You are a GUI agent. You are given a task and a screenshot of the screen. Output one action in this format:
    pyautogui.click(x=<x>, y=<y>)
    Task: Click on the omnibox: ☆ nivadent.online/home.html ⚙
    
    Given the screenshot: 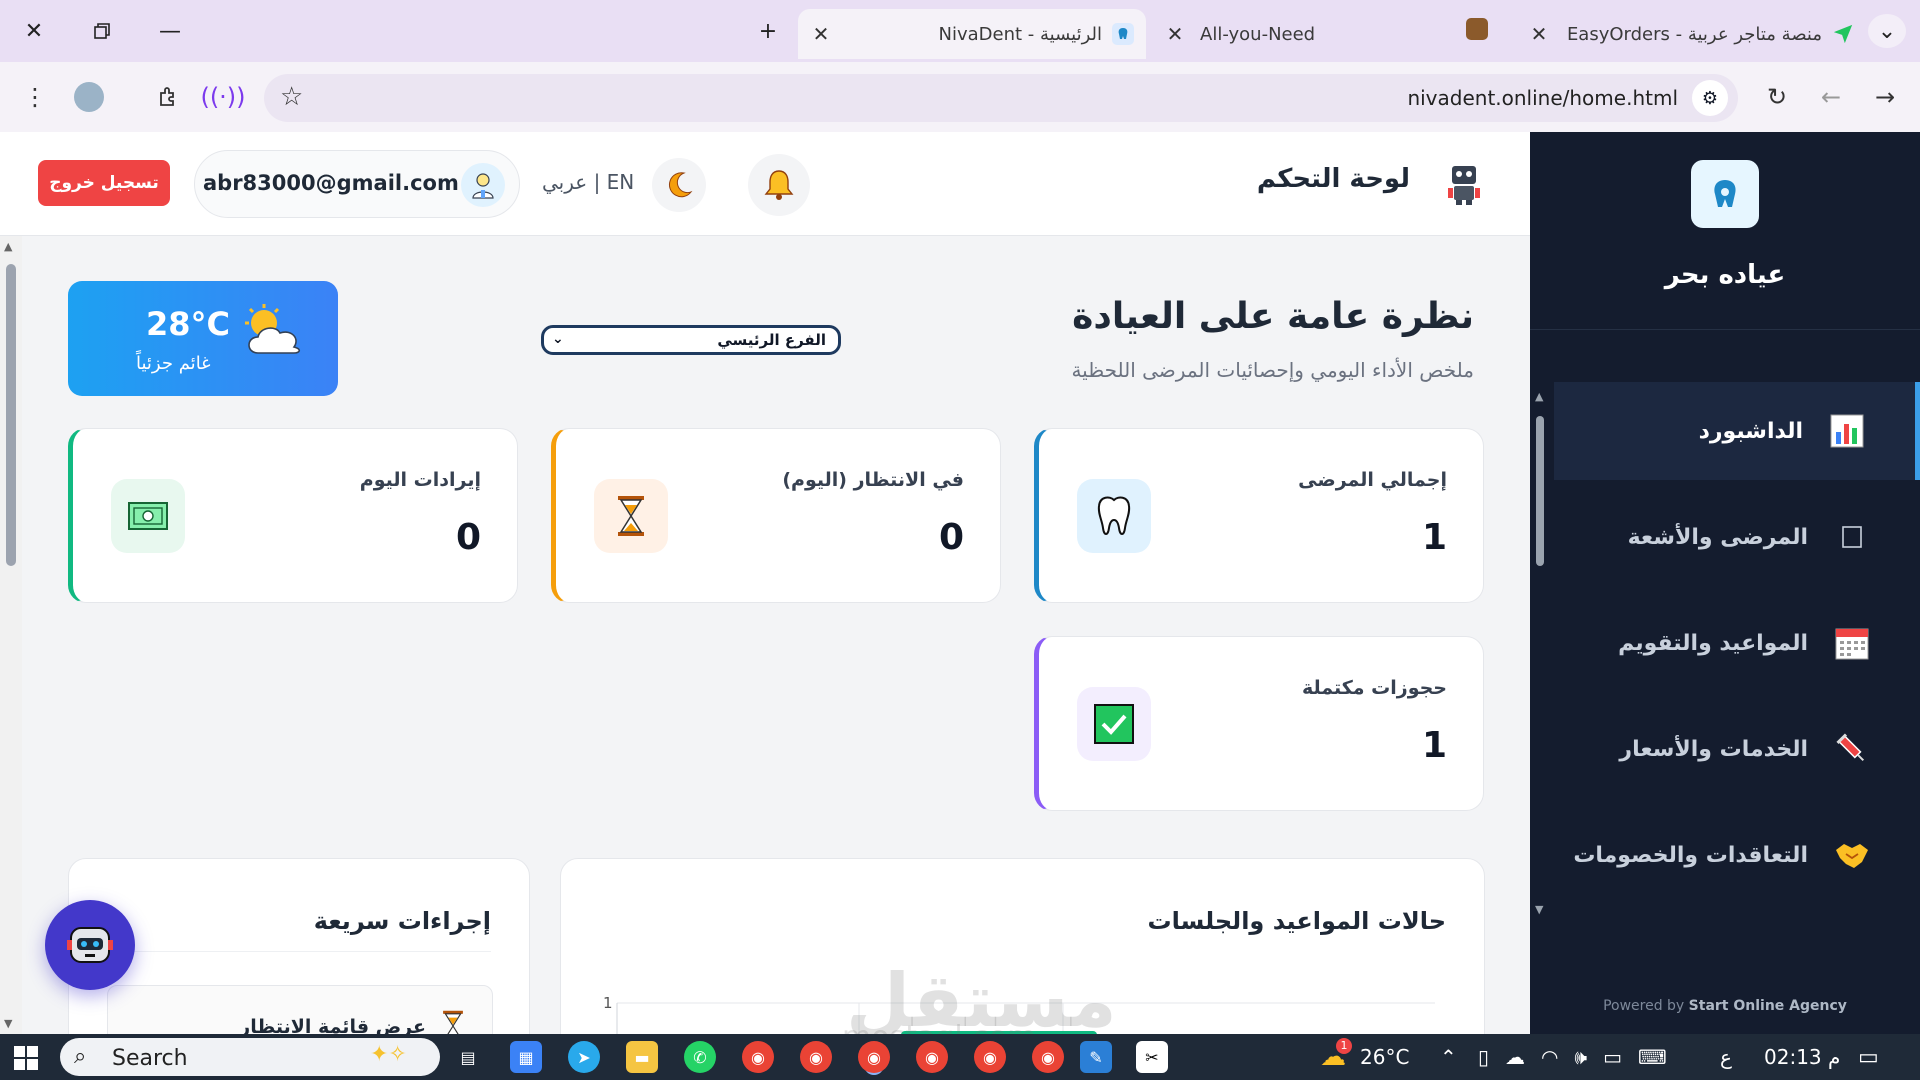 What is the action you would take?
    pyautogui.click(x=1001, y=98)
    